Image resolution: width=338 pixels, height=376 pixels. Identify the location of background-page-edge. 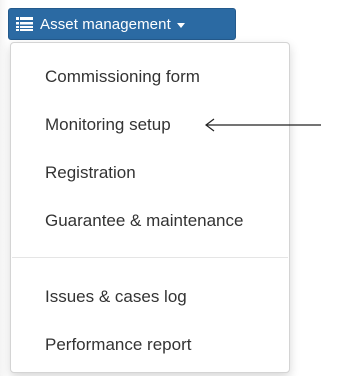
(4, 188).